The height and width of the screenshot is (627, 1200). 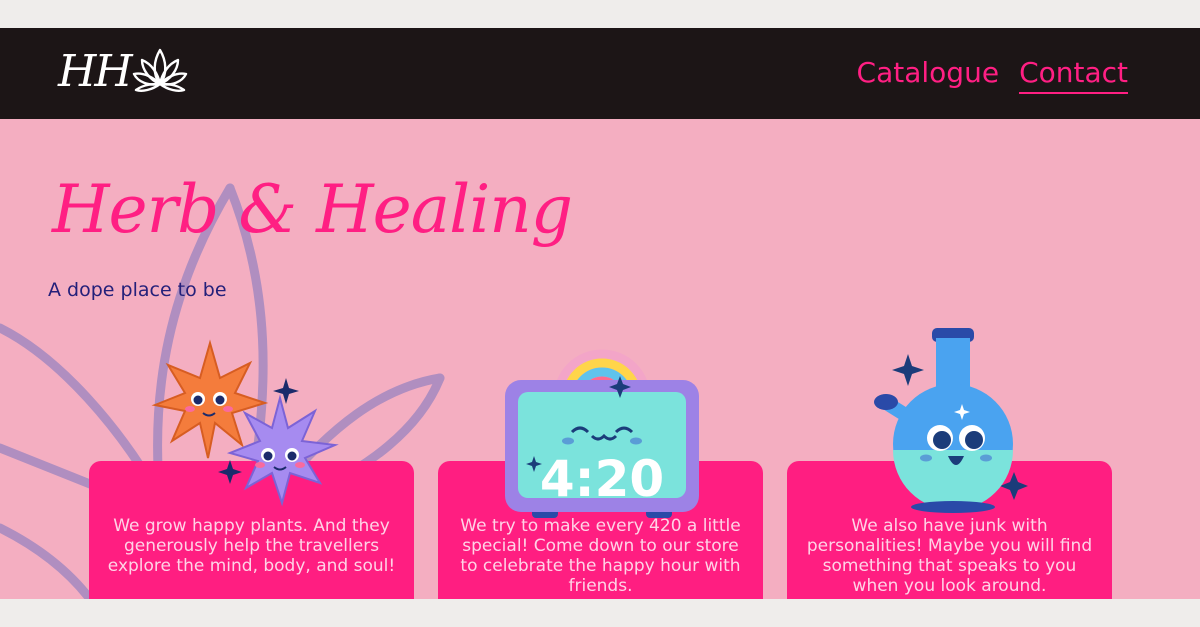 I want to click on nav-links: Catalogue Contact, so click(x=992, y=75).